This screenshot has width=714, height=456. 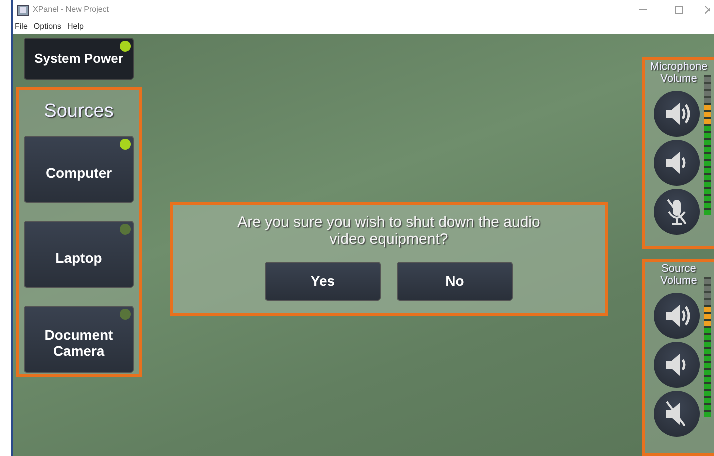 I want to click on menu-item: Options, so click(x=48, y=27).